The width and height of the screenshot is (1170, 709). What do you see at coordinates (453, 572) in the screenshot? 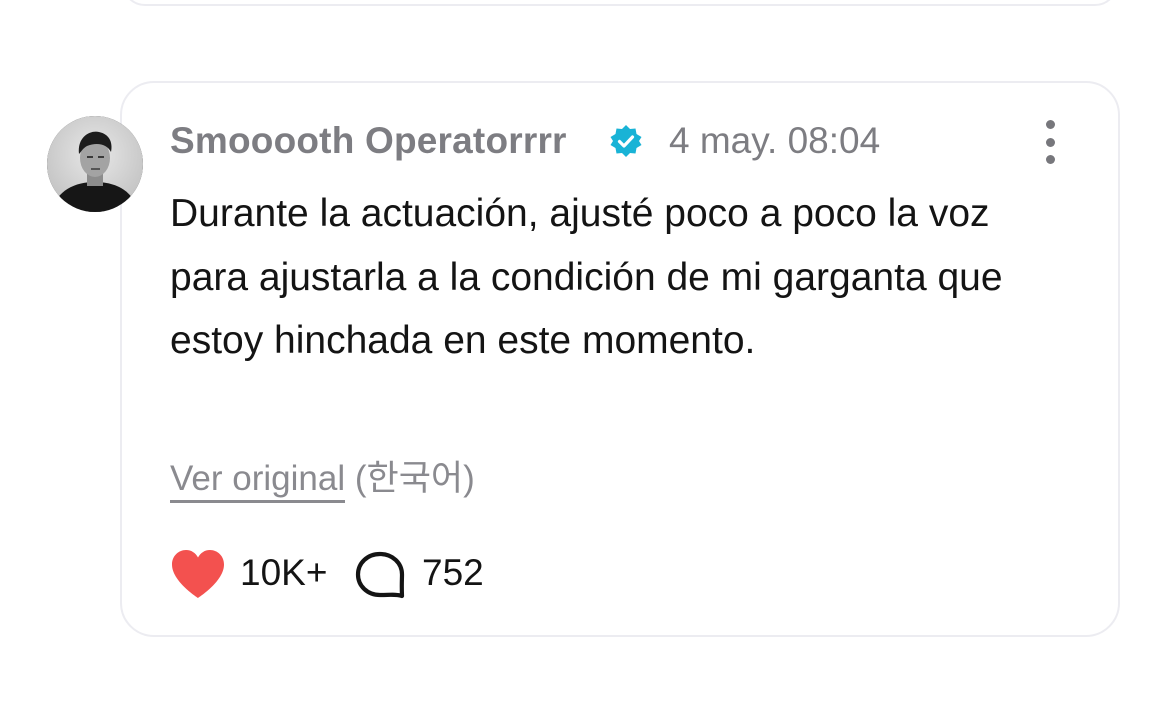
I see `comment-count: 752` at bounding box center [453, 572].